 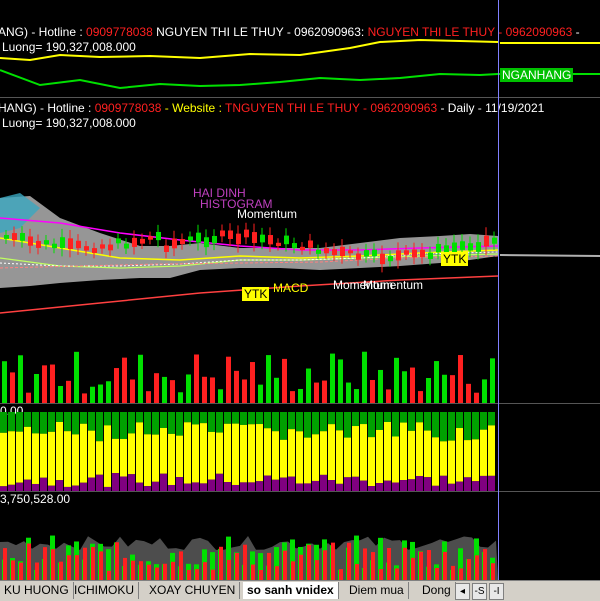 What do you see at coordinates (479, 591) in the screenshot?
I see `tab-scroll-prev-button: -S` at bounding box center [479, 591].